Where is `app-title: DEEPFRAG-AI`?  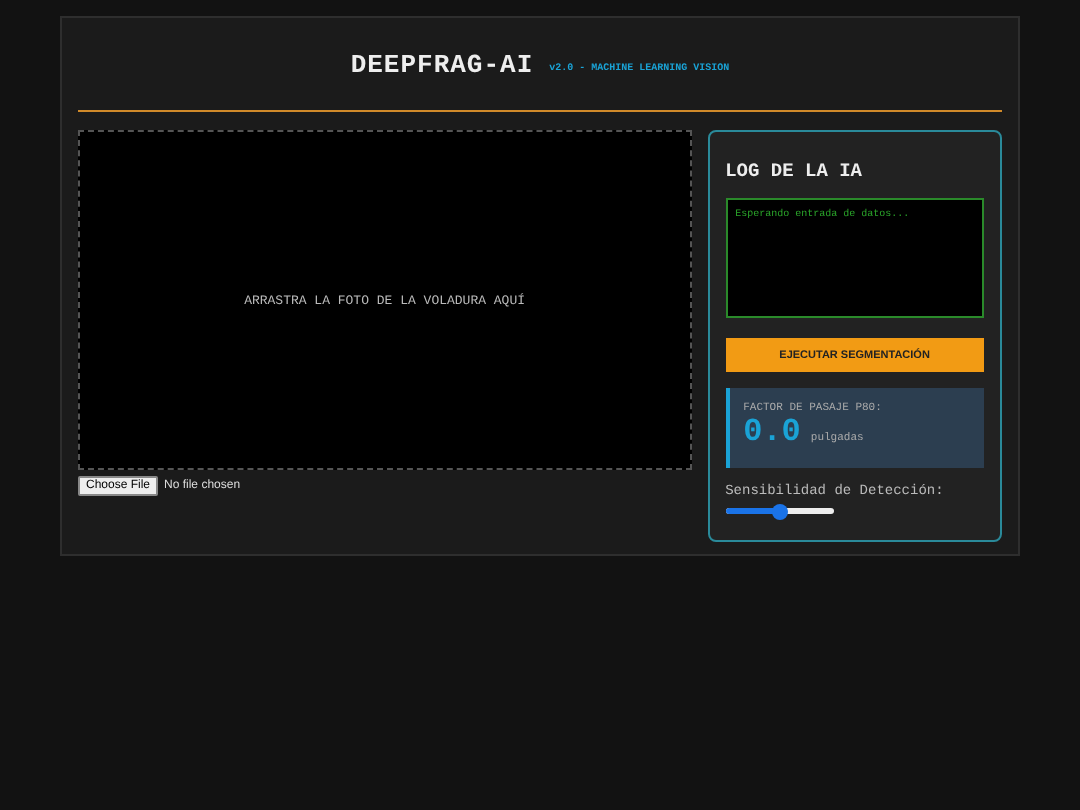 app-title: DEEPFRAG-AI is located at coordinates (442, 64).